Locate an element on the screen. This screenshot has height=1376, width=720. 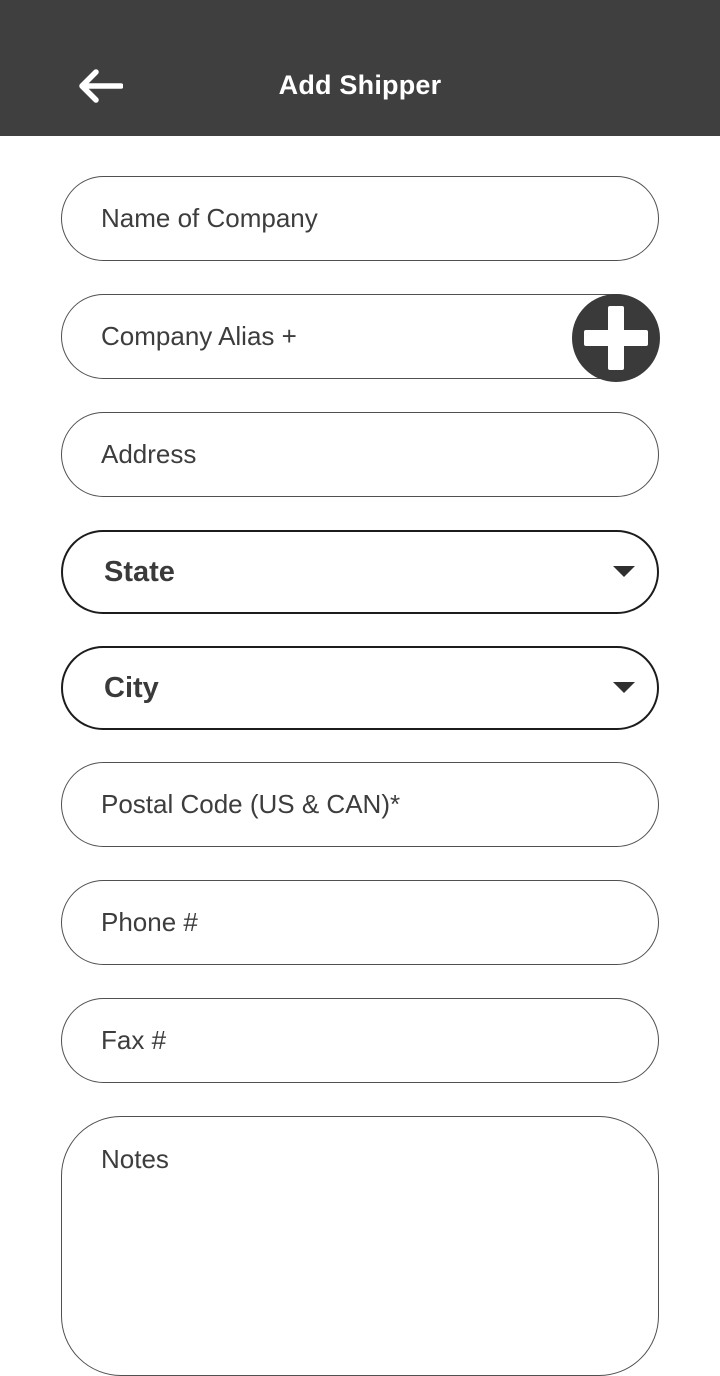
state-select-value: State is located at coordinates (139, 571).